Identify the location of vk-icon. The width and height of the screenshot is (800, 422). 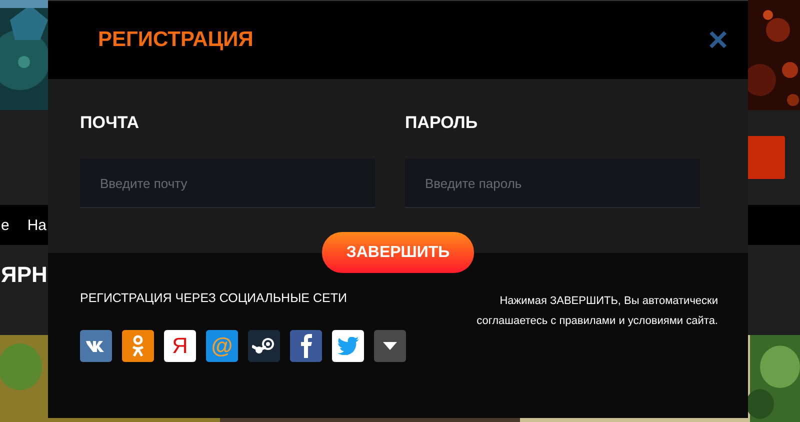
(96, 346).